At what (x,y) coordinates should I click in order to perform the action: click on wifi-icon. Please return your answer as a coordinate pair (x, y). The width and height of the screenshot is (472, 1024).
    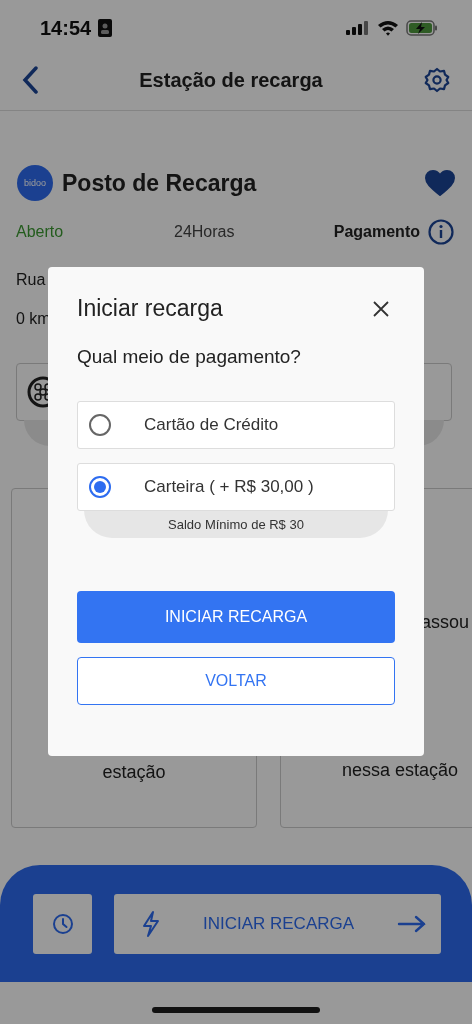
    Looking at the image, I should click on (388, 28).